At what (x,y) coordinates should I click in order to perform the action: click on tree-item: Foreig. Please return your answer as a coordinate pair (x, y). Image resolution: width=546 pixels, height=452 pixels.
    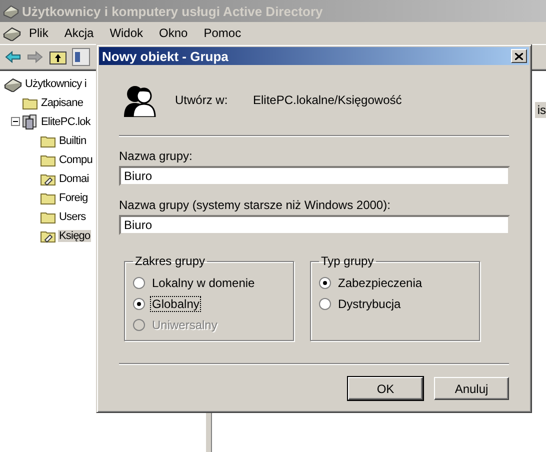
    Looking at the image, I should click on (73, 198).